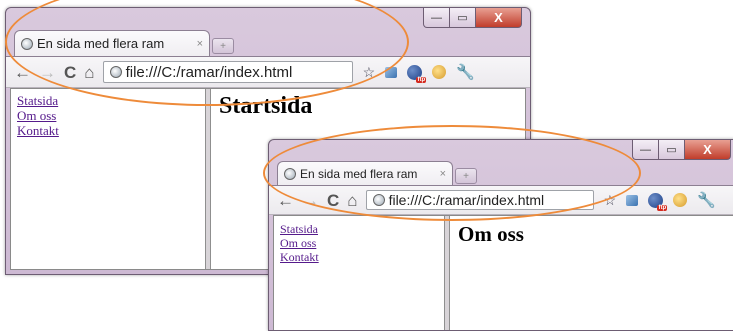 The height and width of the screenshot is (331, 733). Describe the element at coordinates (591, 273) in the screenshot. I see `main-frame: Om oss` at that location.